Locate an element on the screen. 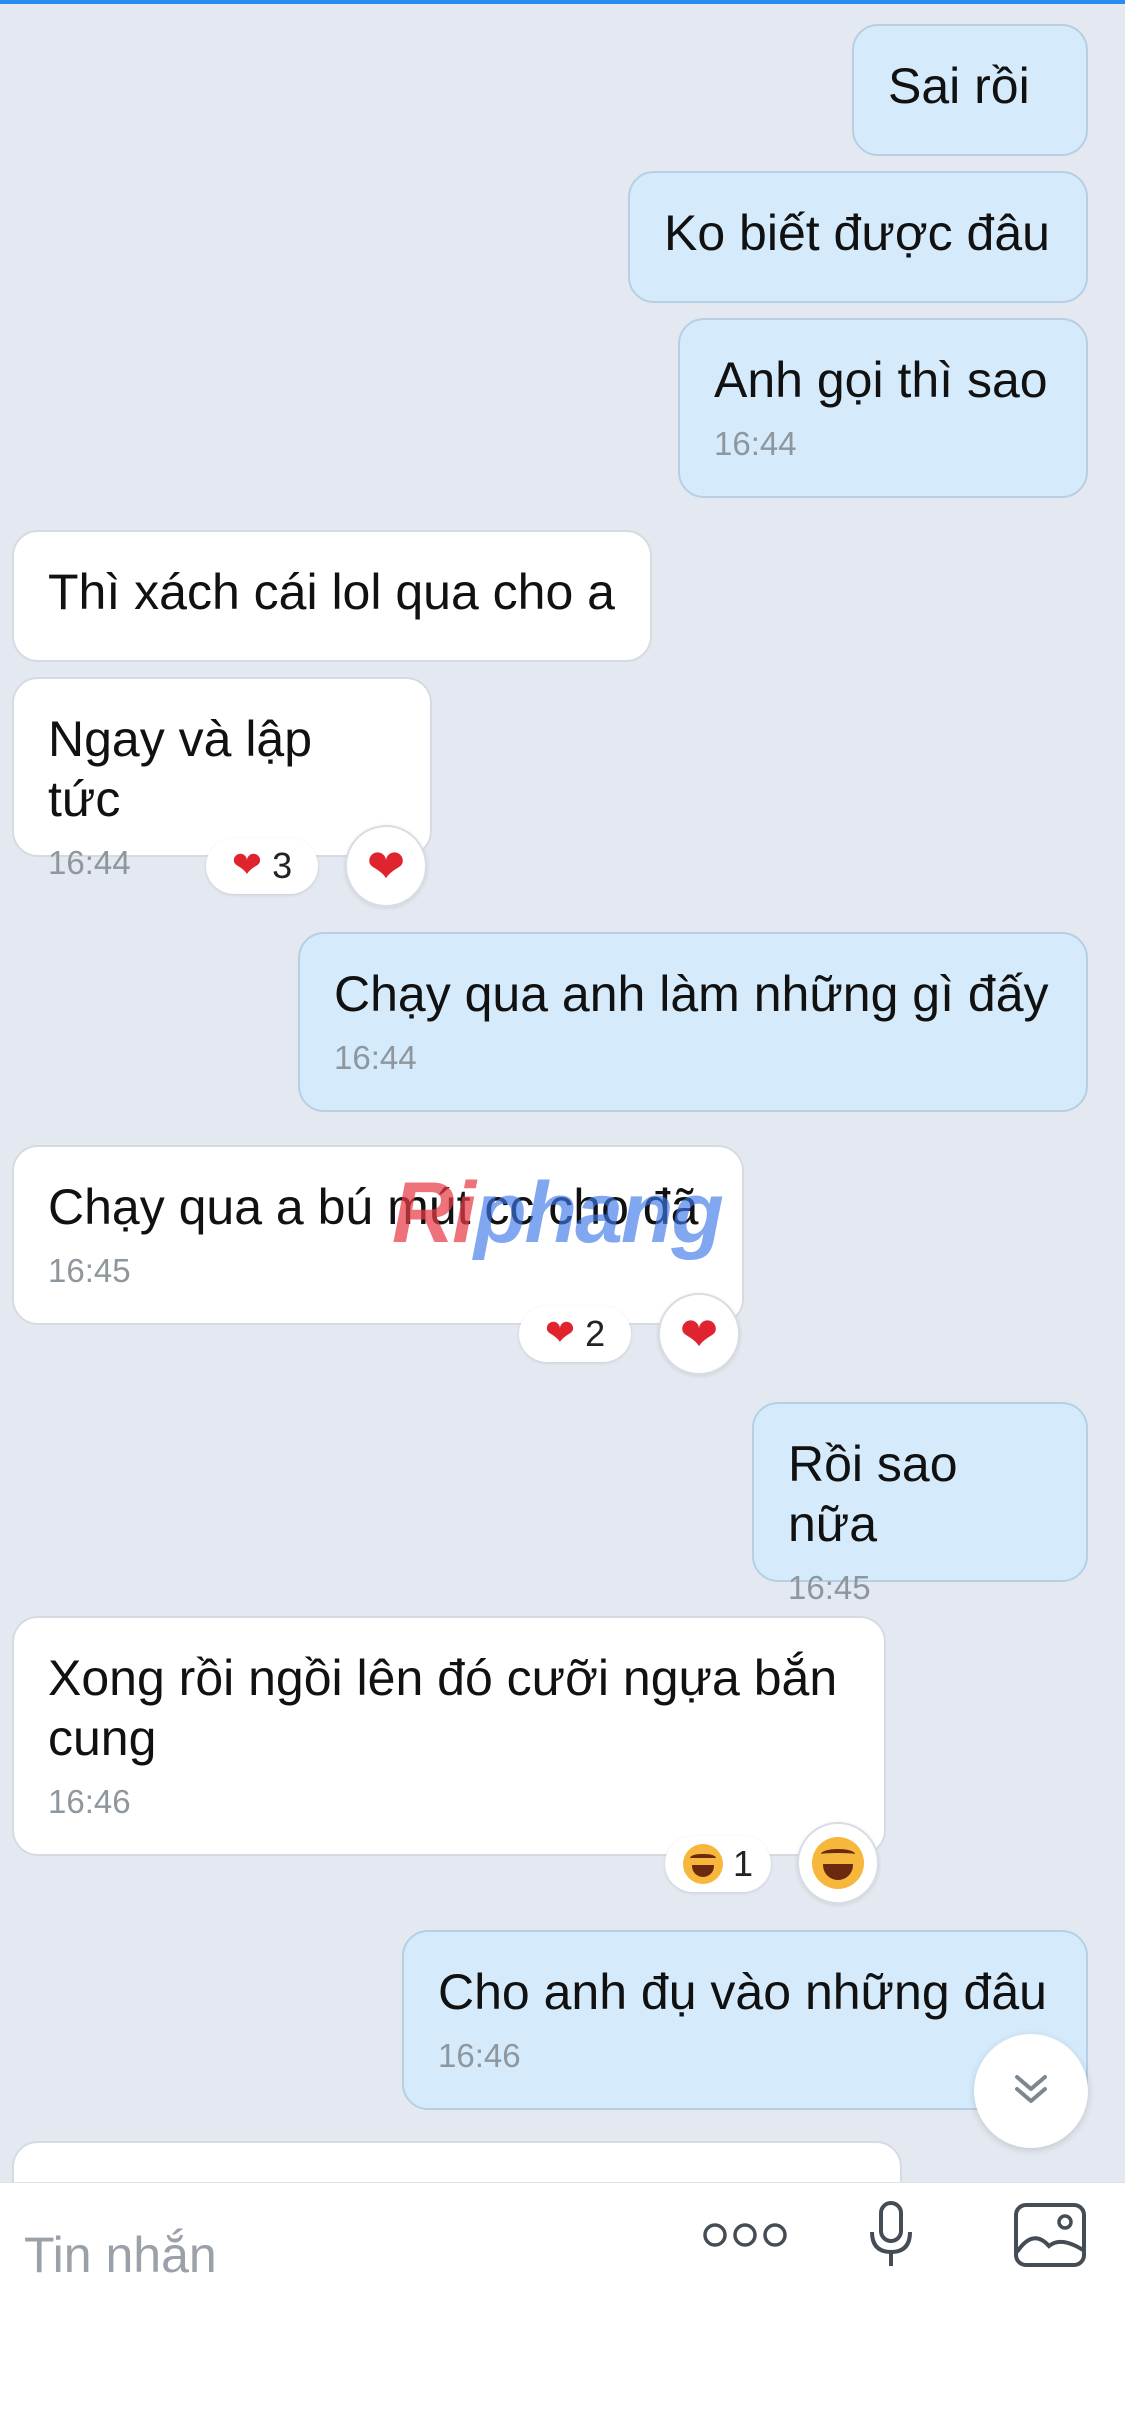 The width and height of the screenshot is (1125, 2428). message-text: Thì xách cái lol qua cho a is located at coordinates (331, 592).